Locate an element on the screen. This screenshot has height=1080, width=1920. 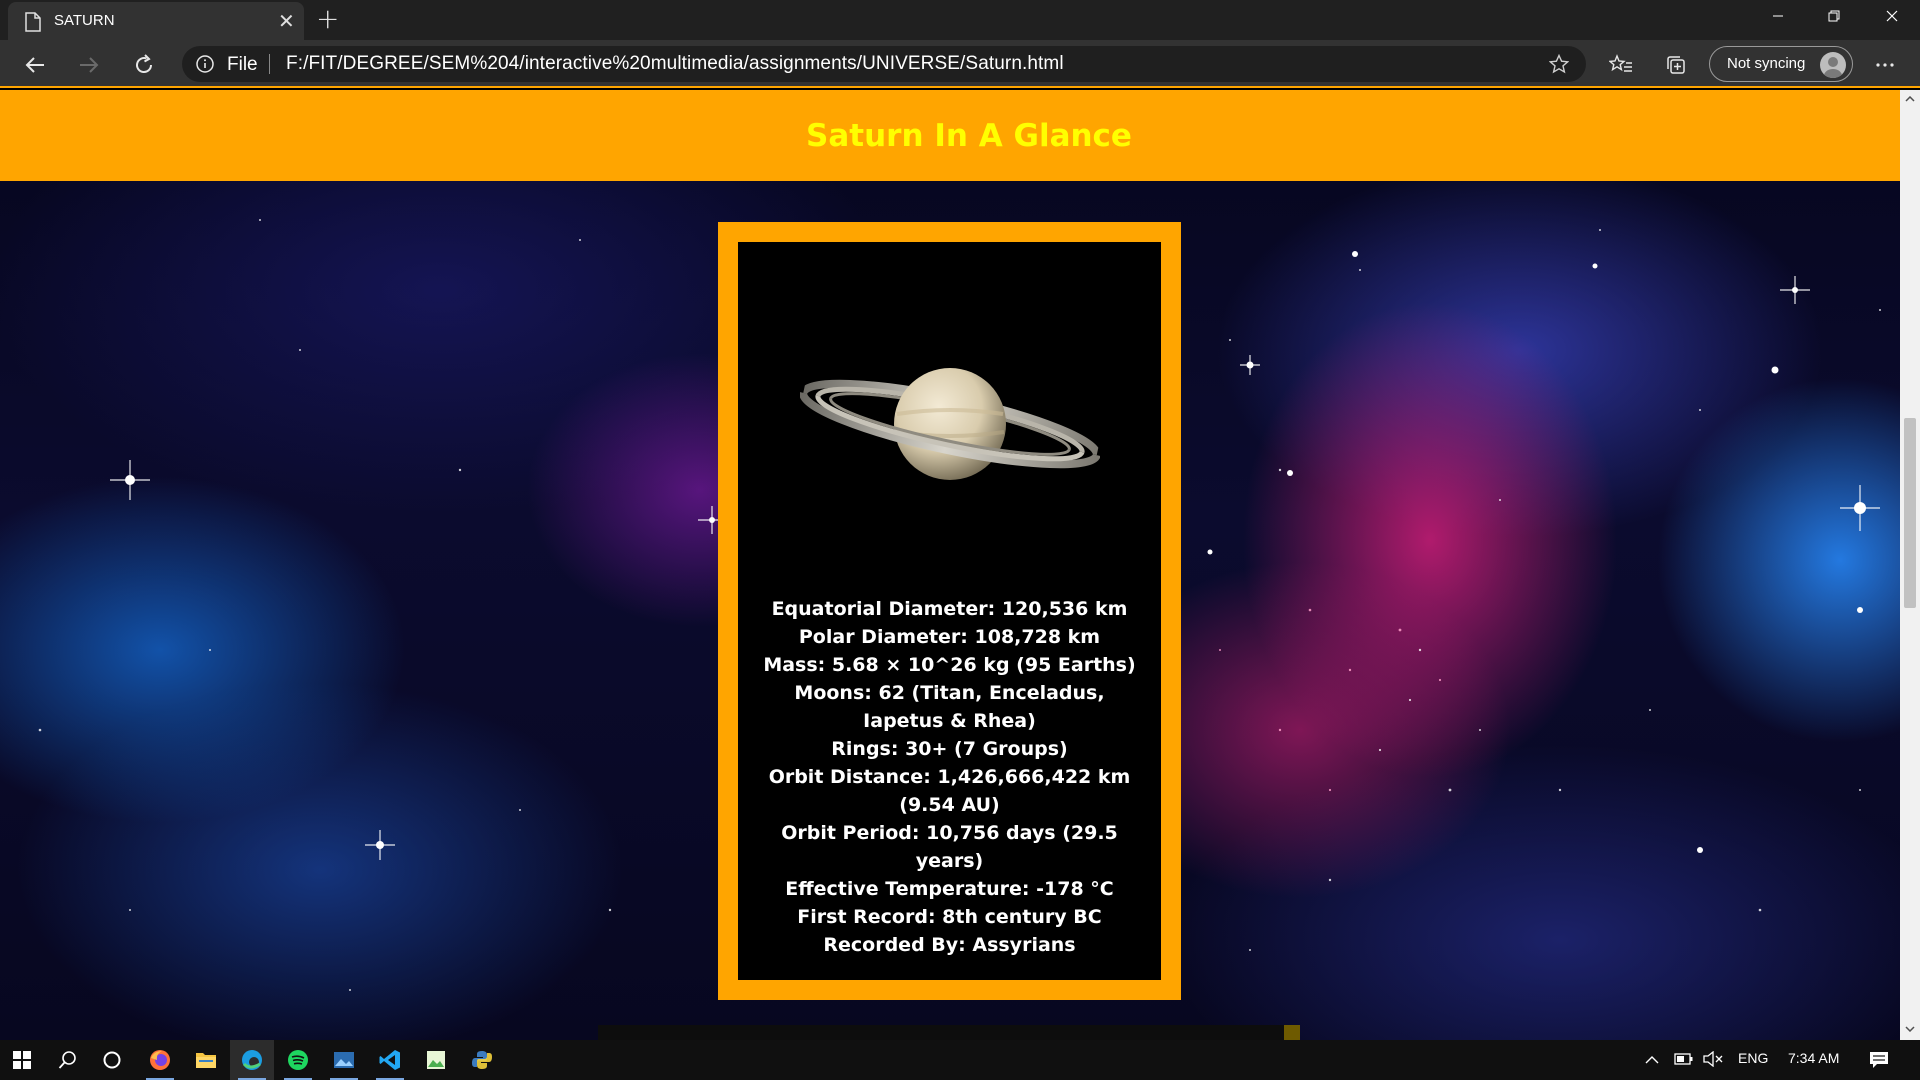
edge-icon is located at coordinates (252, 1060).